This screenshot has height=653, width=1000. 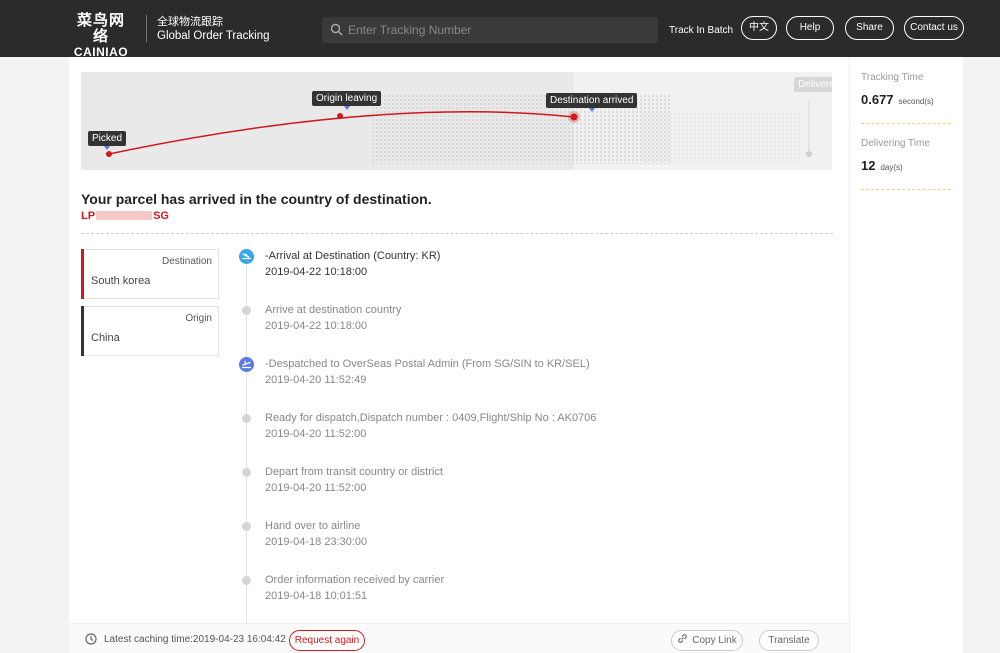 I want to click on event-time: 2019-04-20 11:52:49, so click(x=316, y=380).